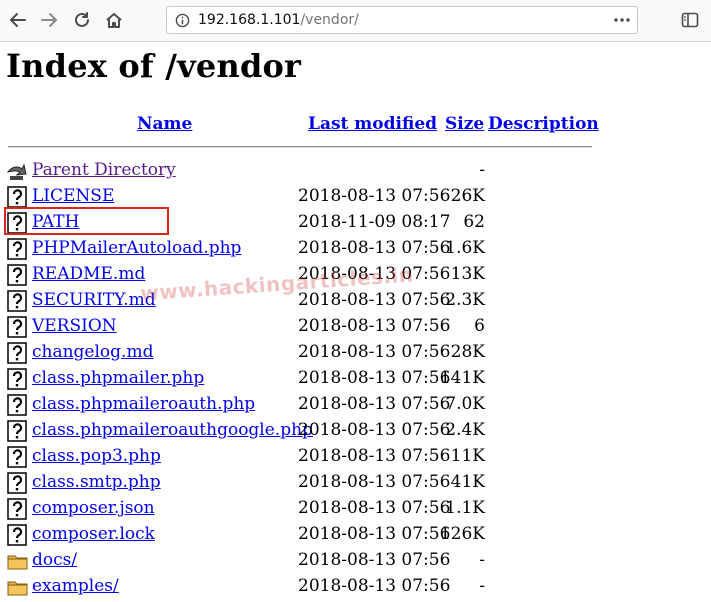  I want to click on file-size: 141K, so click(462, 378).